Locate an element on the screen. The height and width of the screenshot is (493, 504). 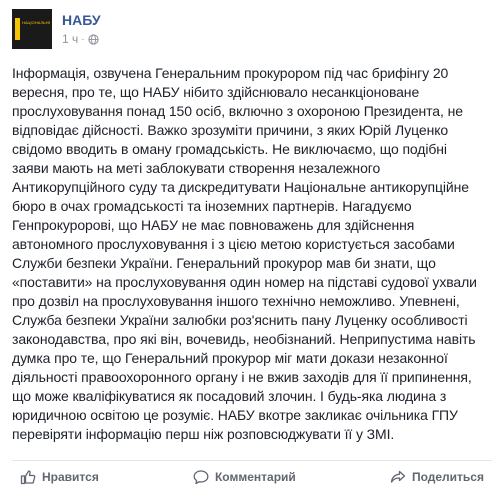
logo-bar is located at coordinates (17, 29).